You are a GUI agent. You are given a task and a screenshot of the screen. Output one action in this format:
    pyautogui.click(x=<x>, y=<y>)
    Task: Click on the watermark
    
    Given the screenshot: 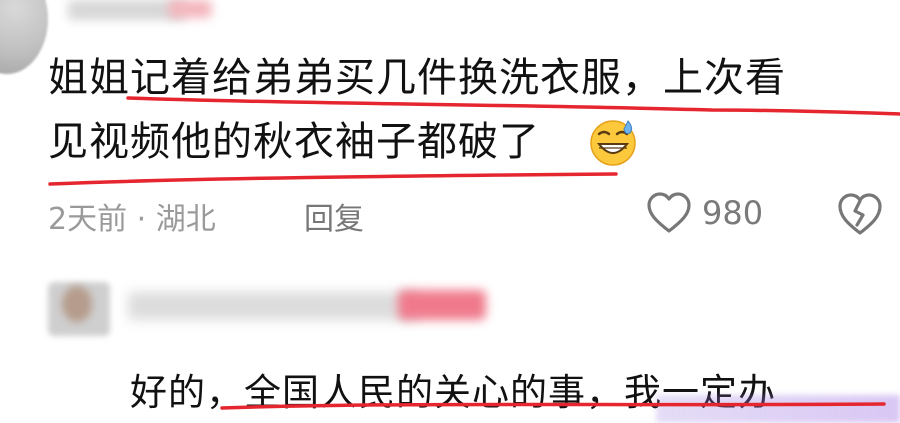 What is the action you would take?
    pyautogui.click(x=778, y=409)
    